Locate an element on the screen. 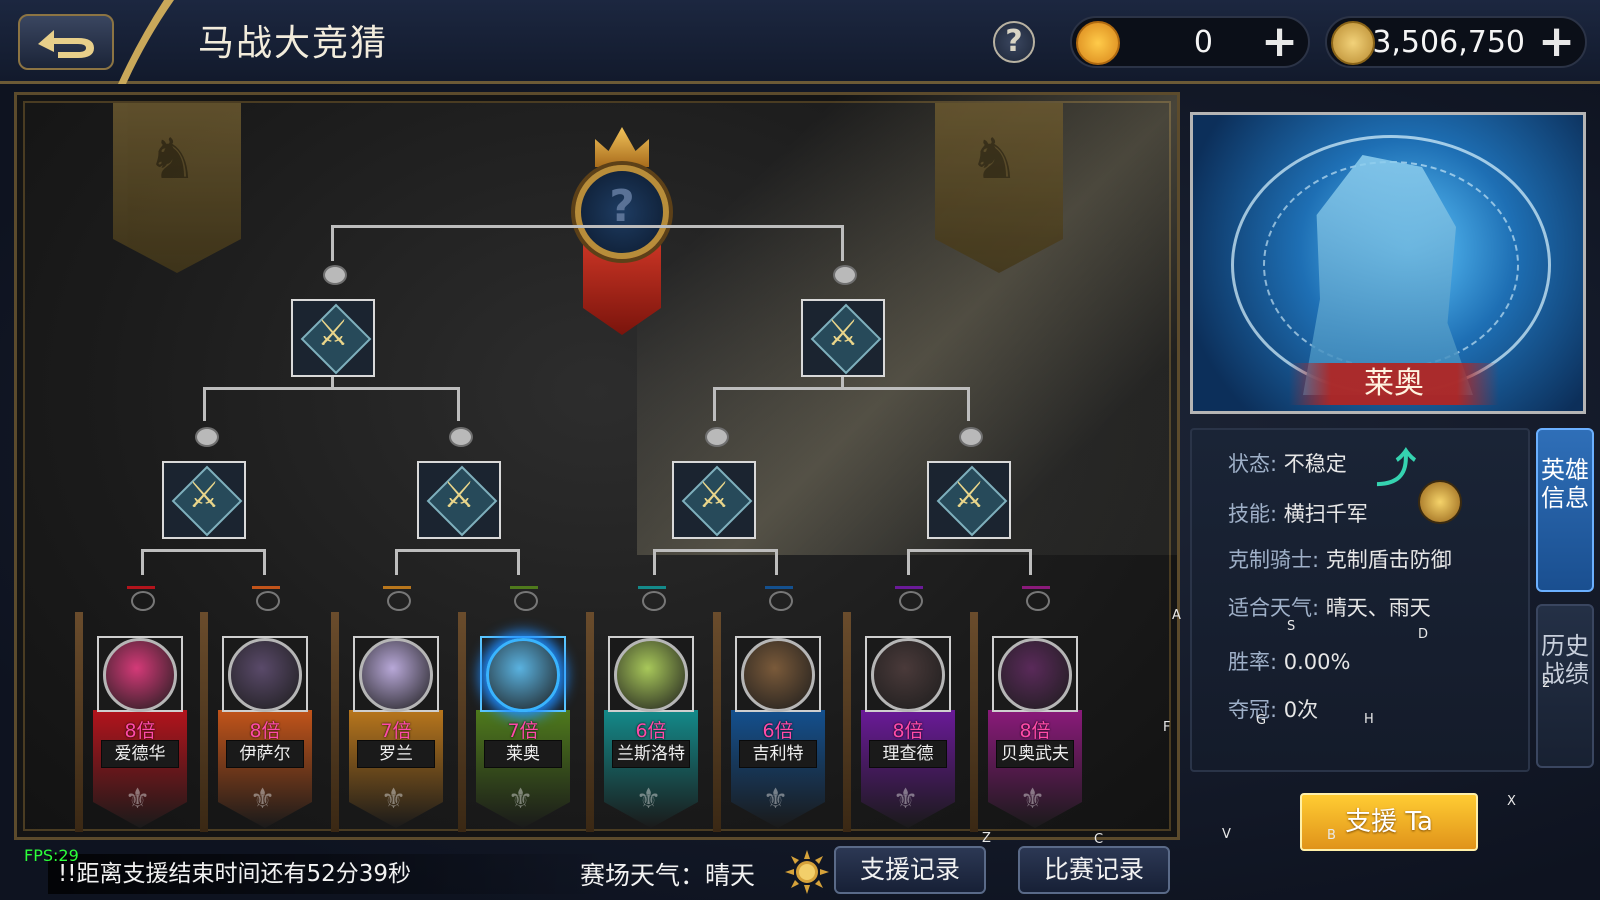 This screenshot has height=900, width=1600. gold-balance: 3,506,750 + is located at coordinates (1456, 42).